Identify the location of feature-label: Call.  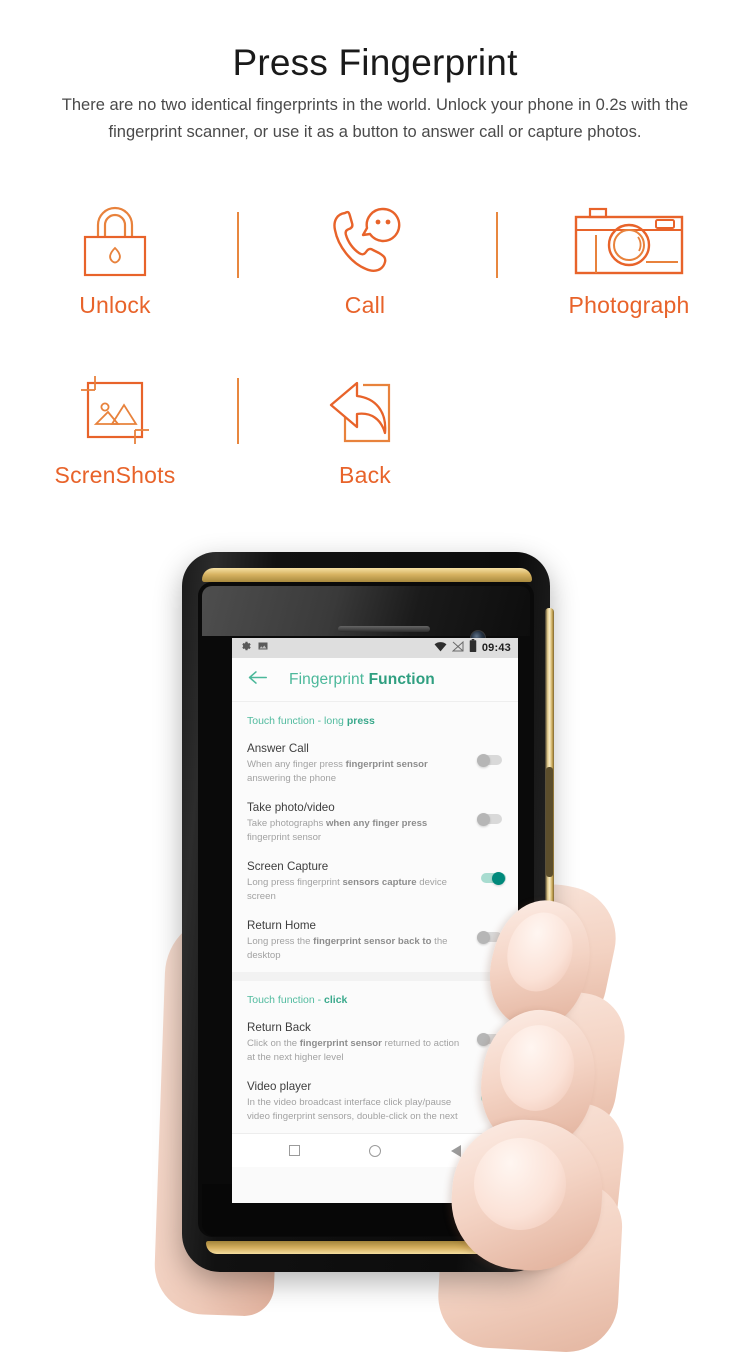
(365, 305).